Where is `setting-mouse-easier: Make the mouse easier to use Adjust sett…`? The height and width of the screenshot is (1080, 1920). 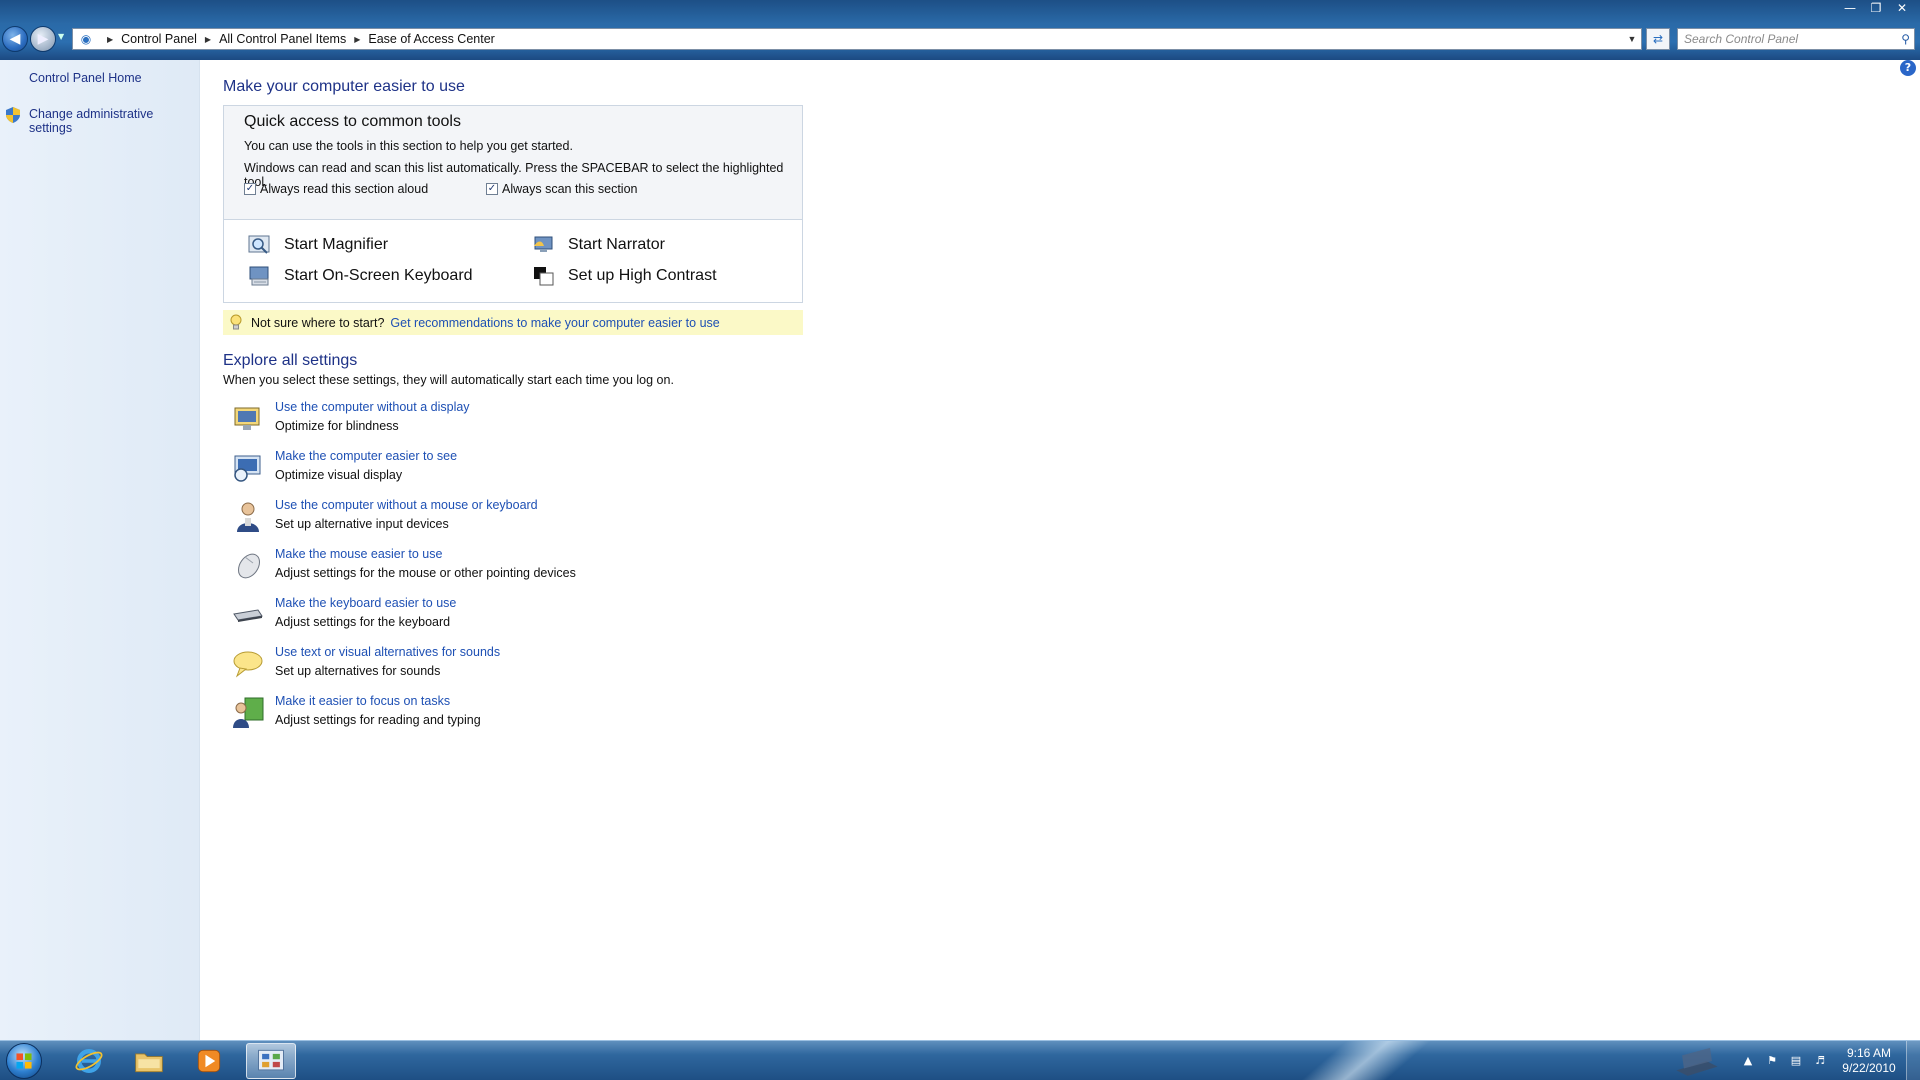 setting-mouse-easier: Make the mouse easier to use Adjust sett… is located at coordinates (491, 569).